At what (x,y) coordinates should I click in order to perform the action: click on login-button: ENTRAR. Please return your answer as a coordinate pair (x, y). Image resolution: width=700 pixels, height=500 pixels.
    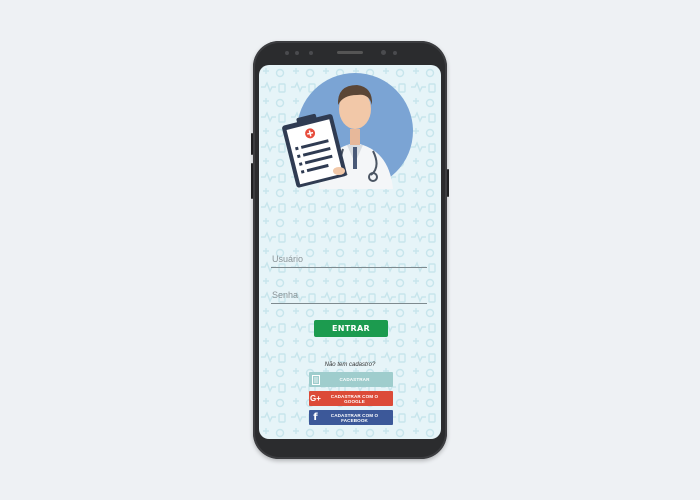
    Looking at the image, I should click on (351, 328).